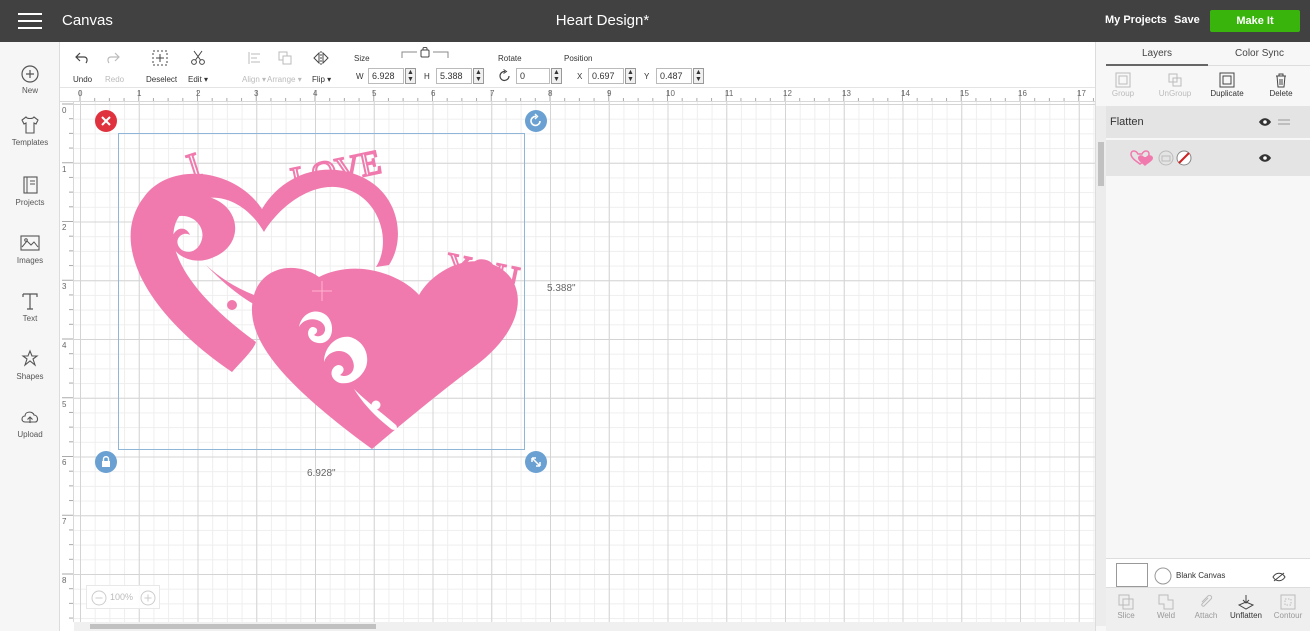  What do you see at coordinates (1166, 158) in the screenshot?
I see `print-then-cut-icon` at bounding box center [1166, 158].